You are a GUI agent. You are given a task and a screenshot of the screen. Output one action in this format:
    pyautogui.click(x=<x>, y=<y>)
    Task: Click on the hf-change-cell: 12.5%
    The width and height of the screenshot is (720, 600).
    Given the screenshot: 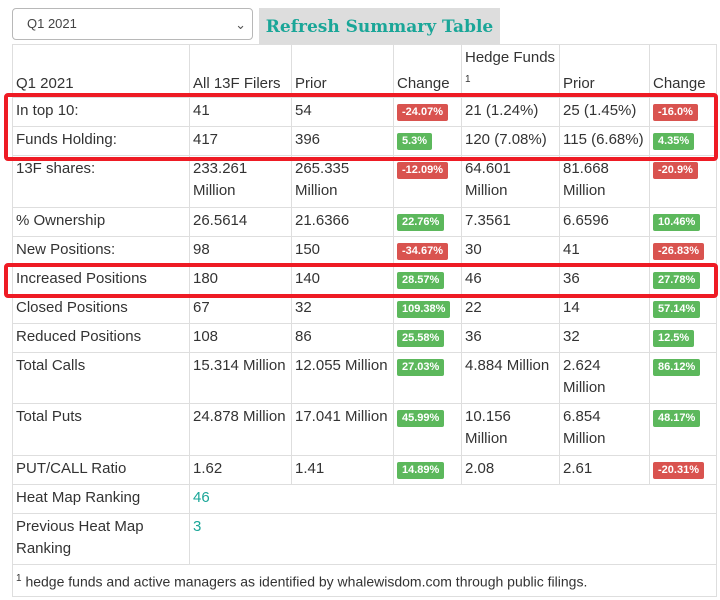 What is the action you would take?
    pyautogui.click(x=683, y=338)
    